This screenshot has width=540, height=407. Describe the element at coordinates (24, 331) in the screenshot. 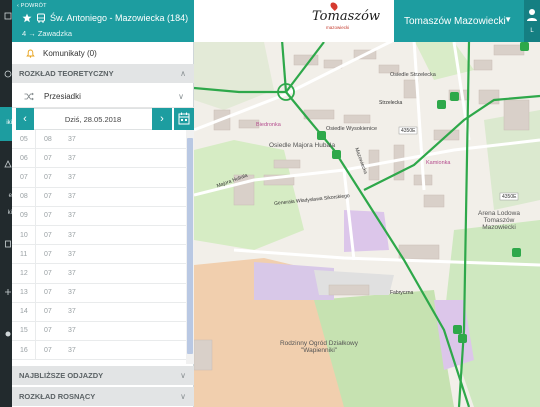

I see `hour-cell: 15` at that location.